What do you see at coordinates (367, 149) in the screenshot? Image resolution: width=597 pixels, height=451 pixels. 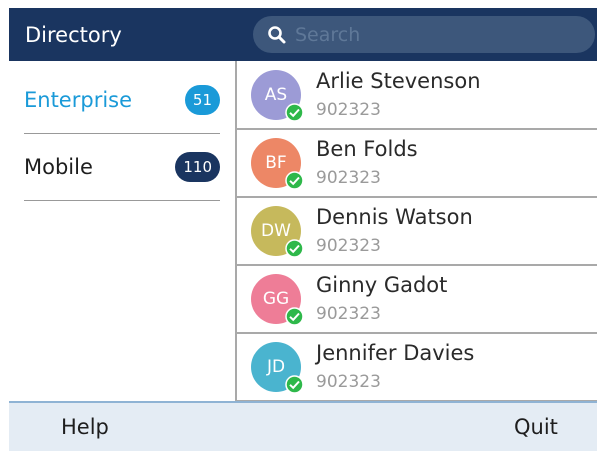 I see `contact-name: Ben Folds` at bounding box center [367, 149].